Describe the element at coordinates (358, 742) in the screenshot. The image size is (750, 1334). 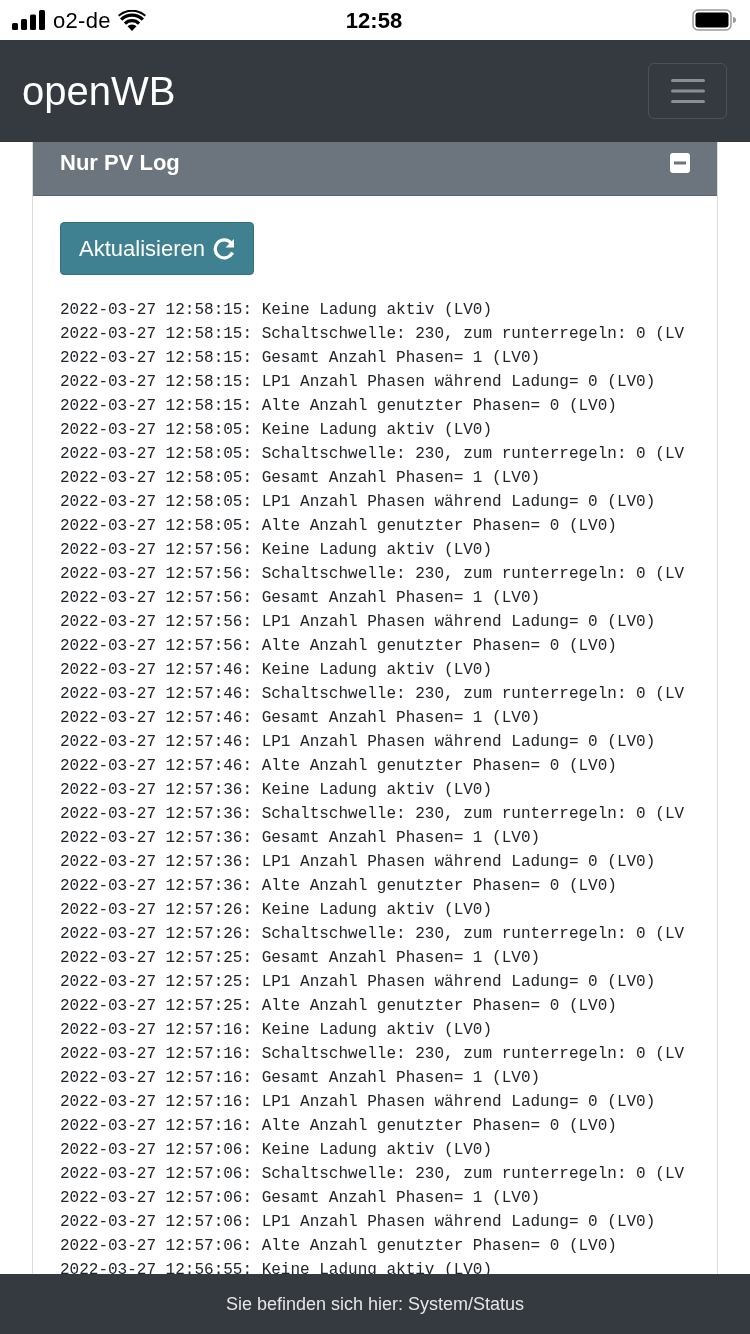
I see `log-line: 2022-03-27 12:57:46: LP1 Anzahl Phasen während Ladung= 0 (LV0)` at that location.